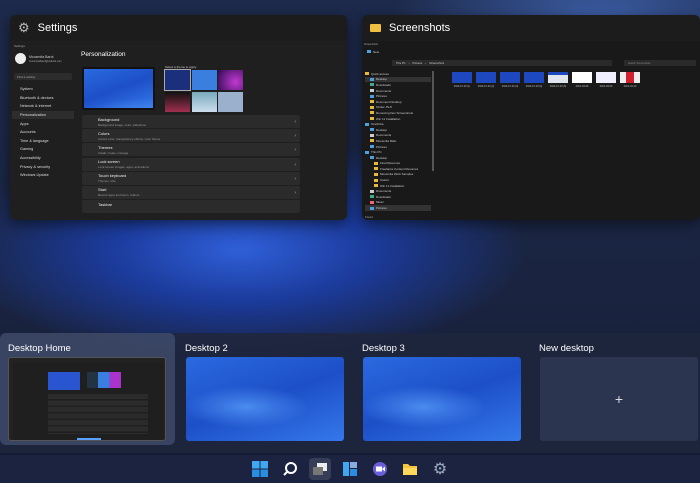 This screenshot has height=483, width=700. What do you see at coordinates (45, 61) in the screenshot?
I see `user-email: mousmitabarot@outlook.com` at bounding box center [45, 61].